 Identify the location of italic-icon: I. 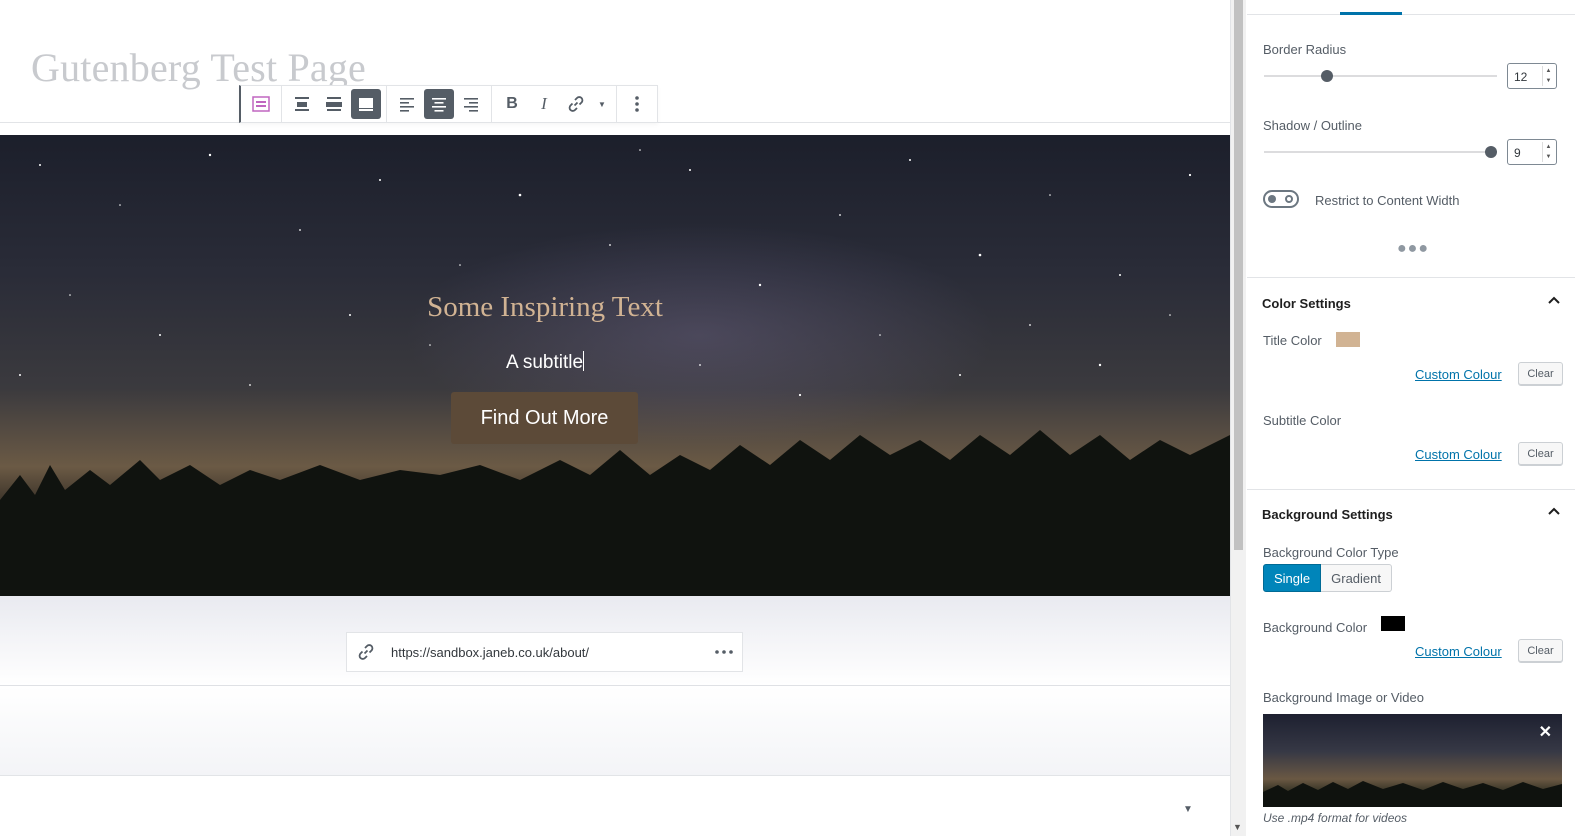
(544, 104).